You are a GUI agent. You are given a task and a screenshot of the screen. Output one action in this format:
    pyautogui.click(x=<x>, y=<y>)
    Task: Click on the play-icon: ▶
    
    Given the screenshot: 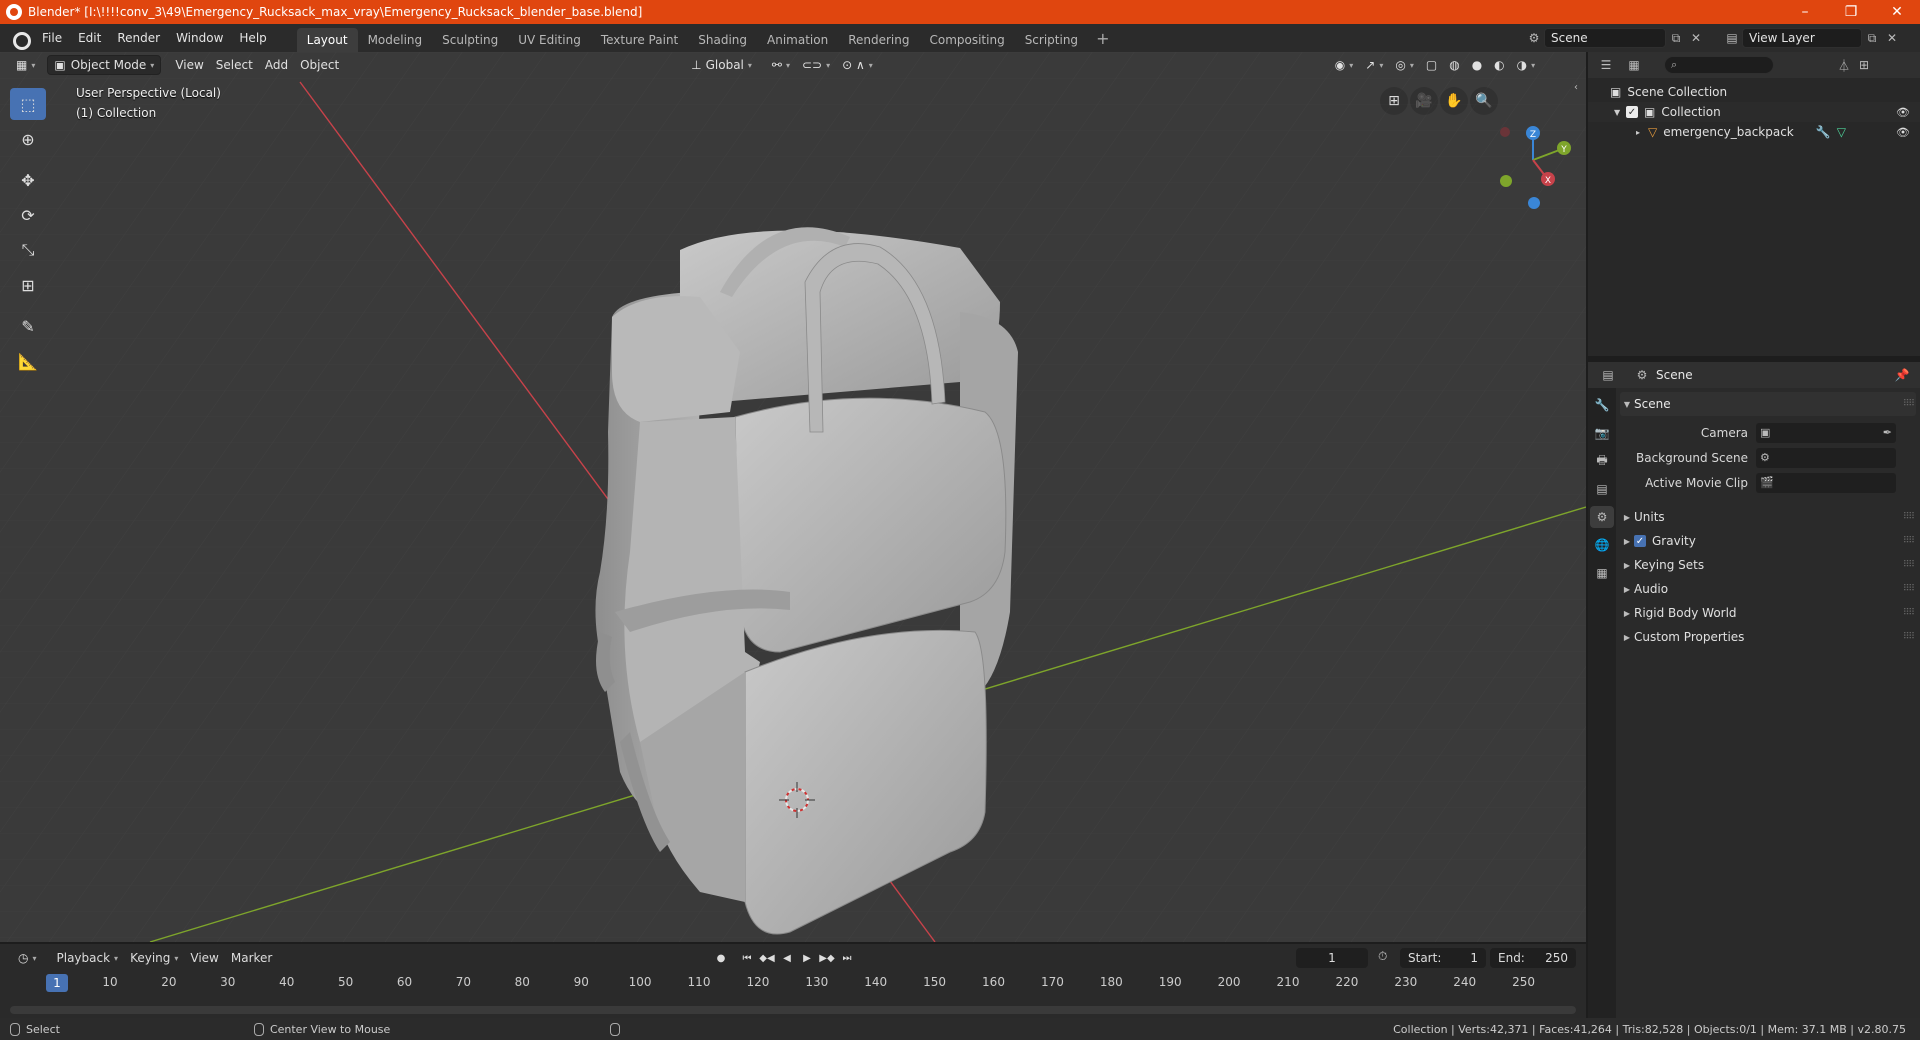 What is the action you would take?
    pyautogui.click(x=807, y=958)
    